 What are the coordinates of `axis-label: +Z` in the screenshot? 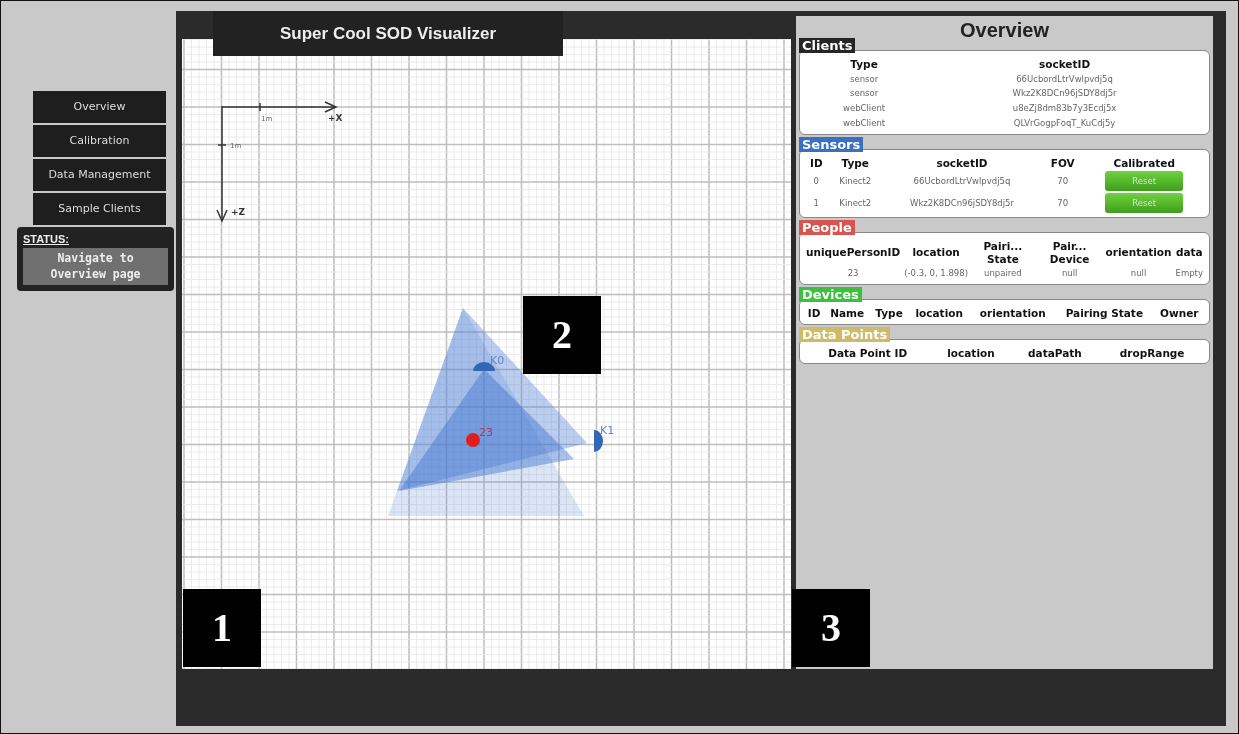 It's located at (238, 212).